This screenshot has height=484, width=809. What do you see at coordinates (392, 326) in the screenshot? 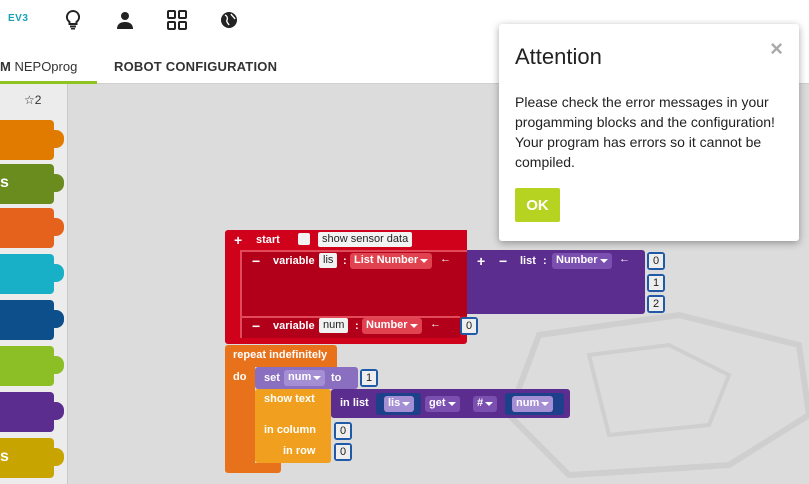
I see `var-num-type-dropdown: Number` at bounding box center [392, 326].